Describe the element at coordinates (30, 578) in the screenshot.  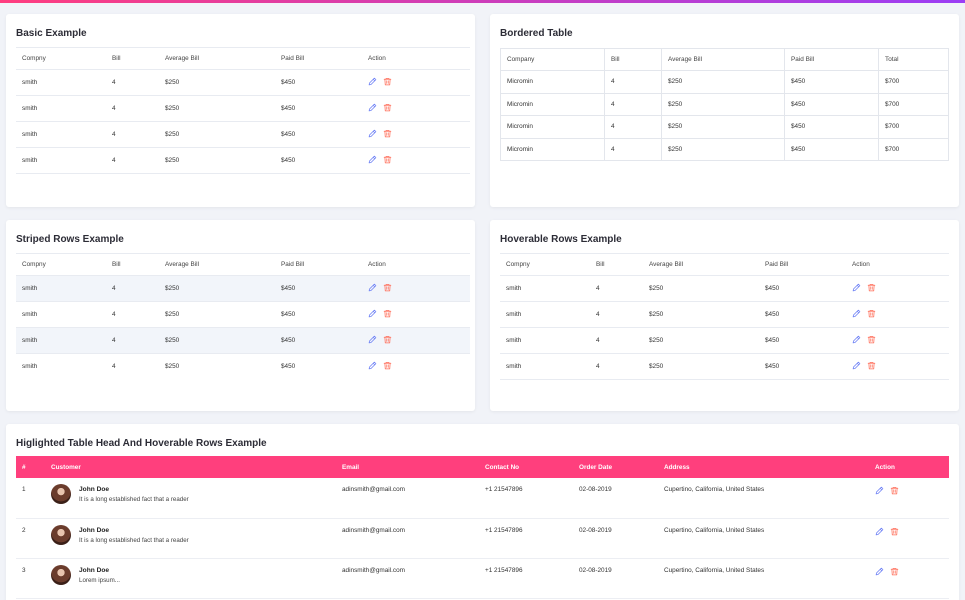
I see `row-number: 3` at that location.